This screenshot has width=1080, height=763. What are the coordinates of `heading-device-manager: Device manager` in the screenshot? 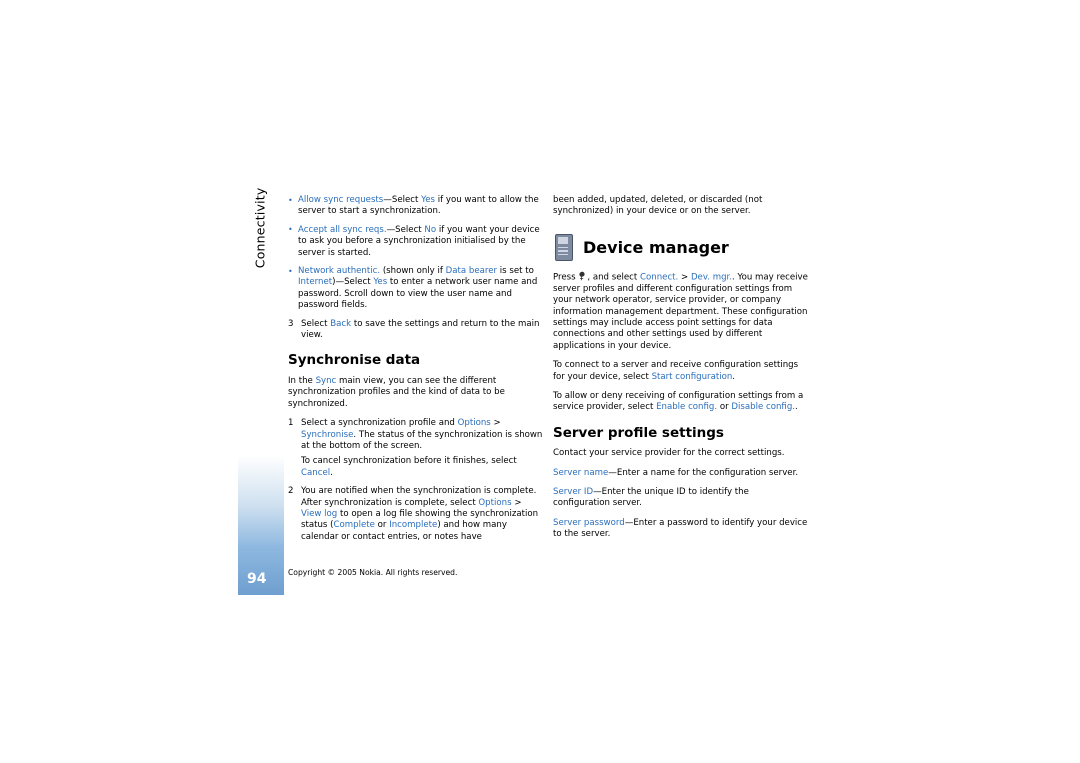 It's located at (656, 247).